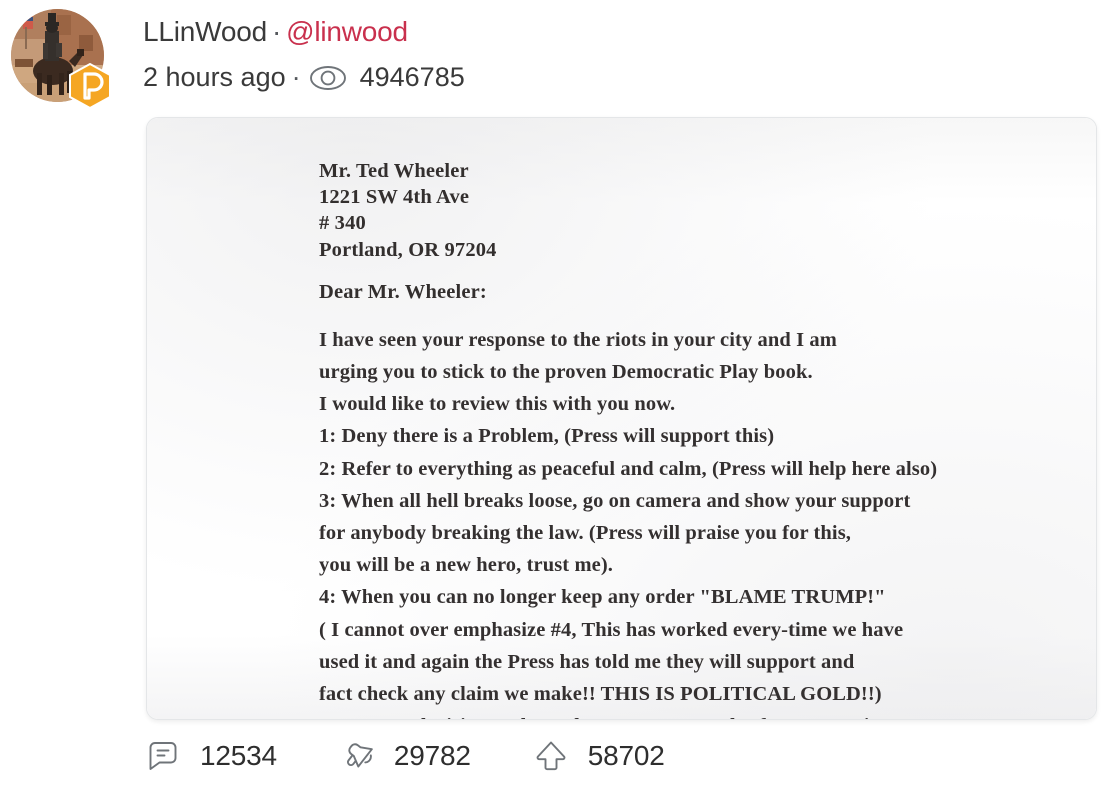  Describe the element at coordinates (403, 291) in the screenshot. I see `letter-salutation: Dear Mr. Wheeler:` at that location.